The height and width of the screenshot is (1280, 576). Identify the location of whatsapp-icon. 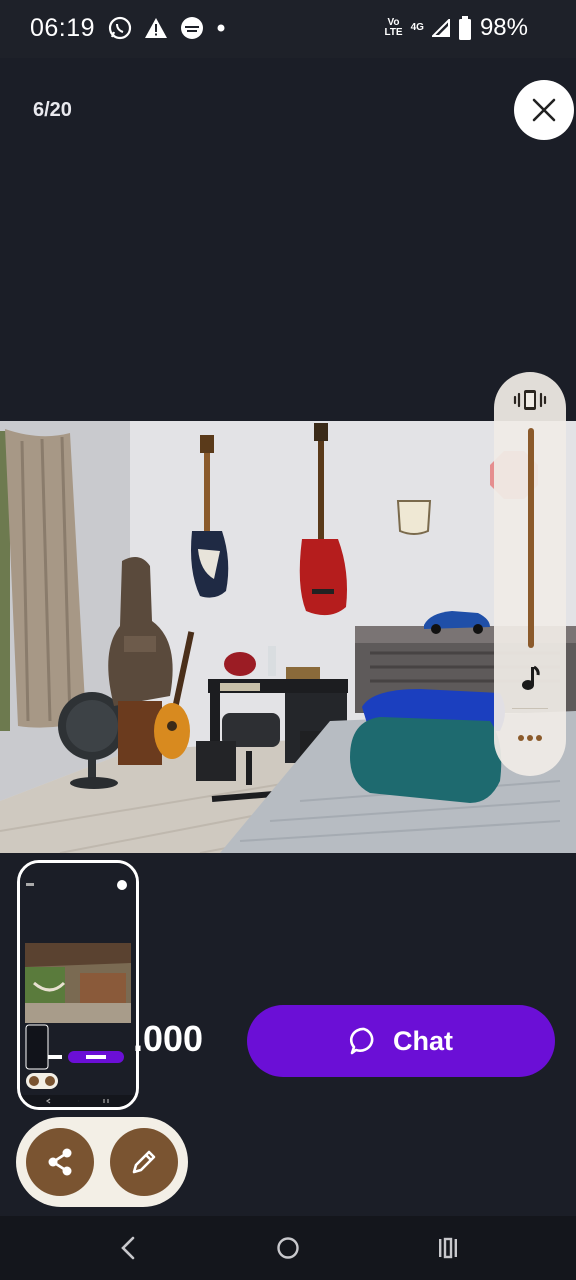
(120, 28).